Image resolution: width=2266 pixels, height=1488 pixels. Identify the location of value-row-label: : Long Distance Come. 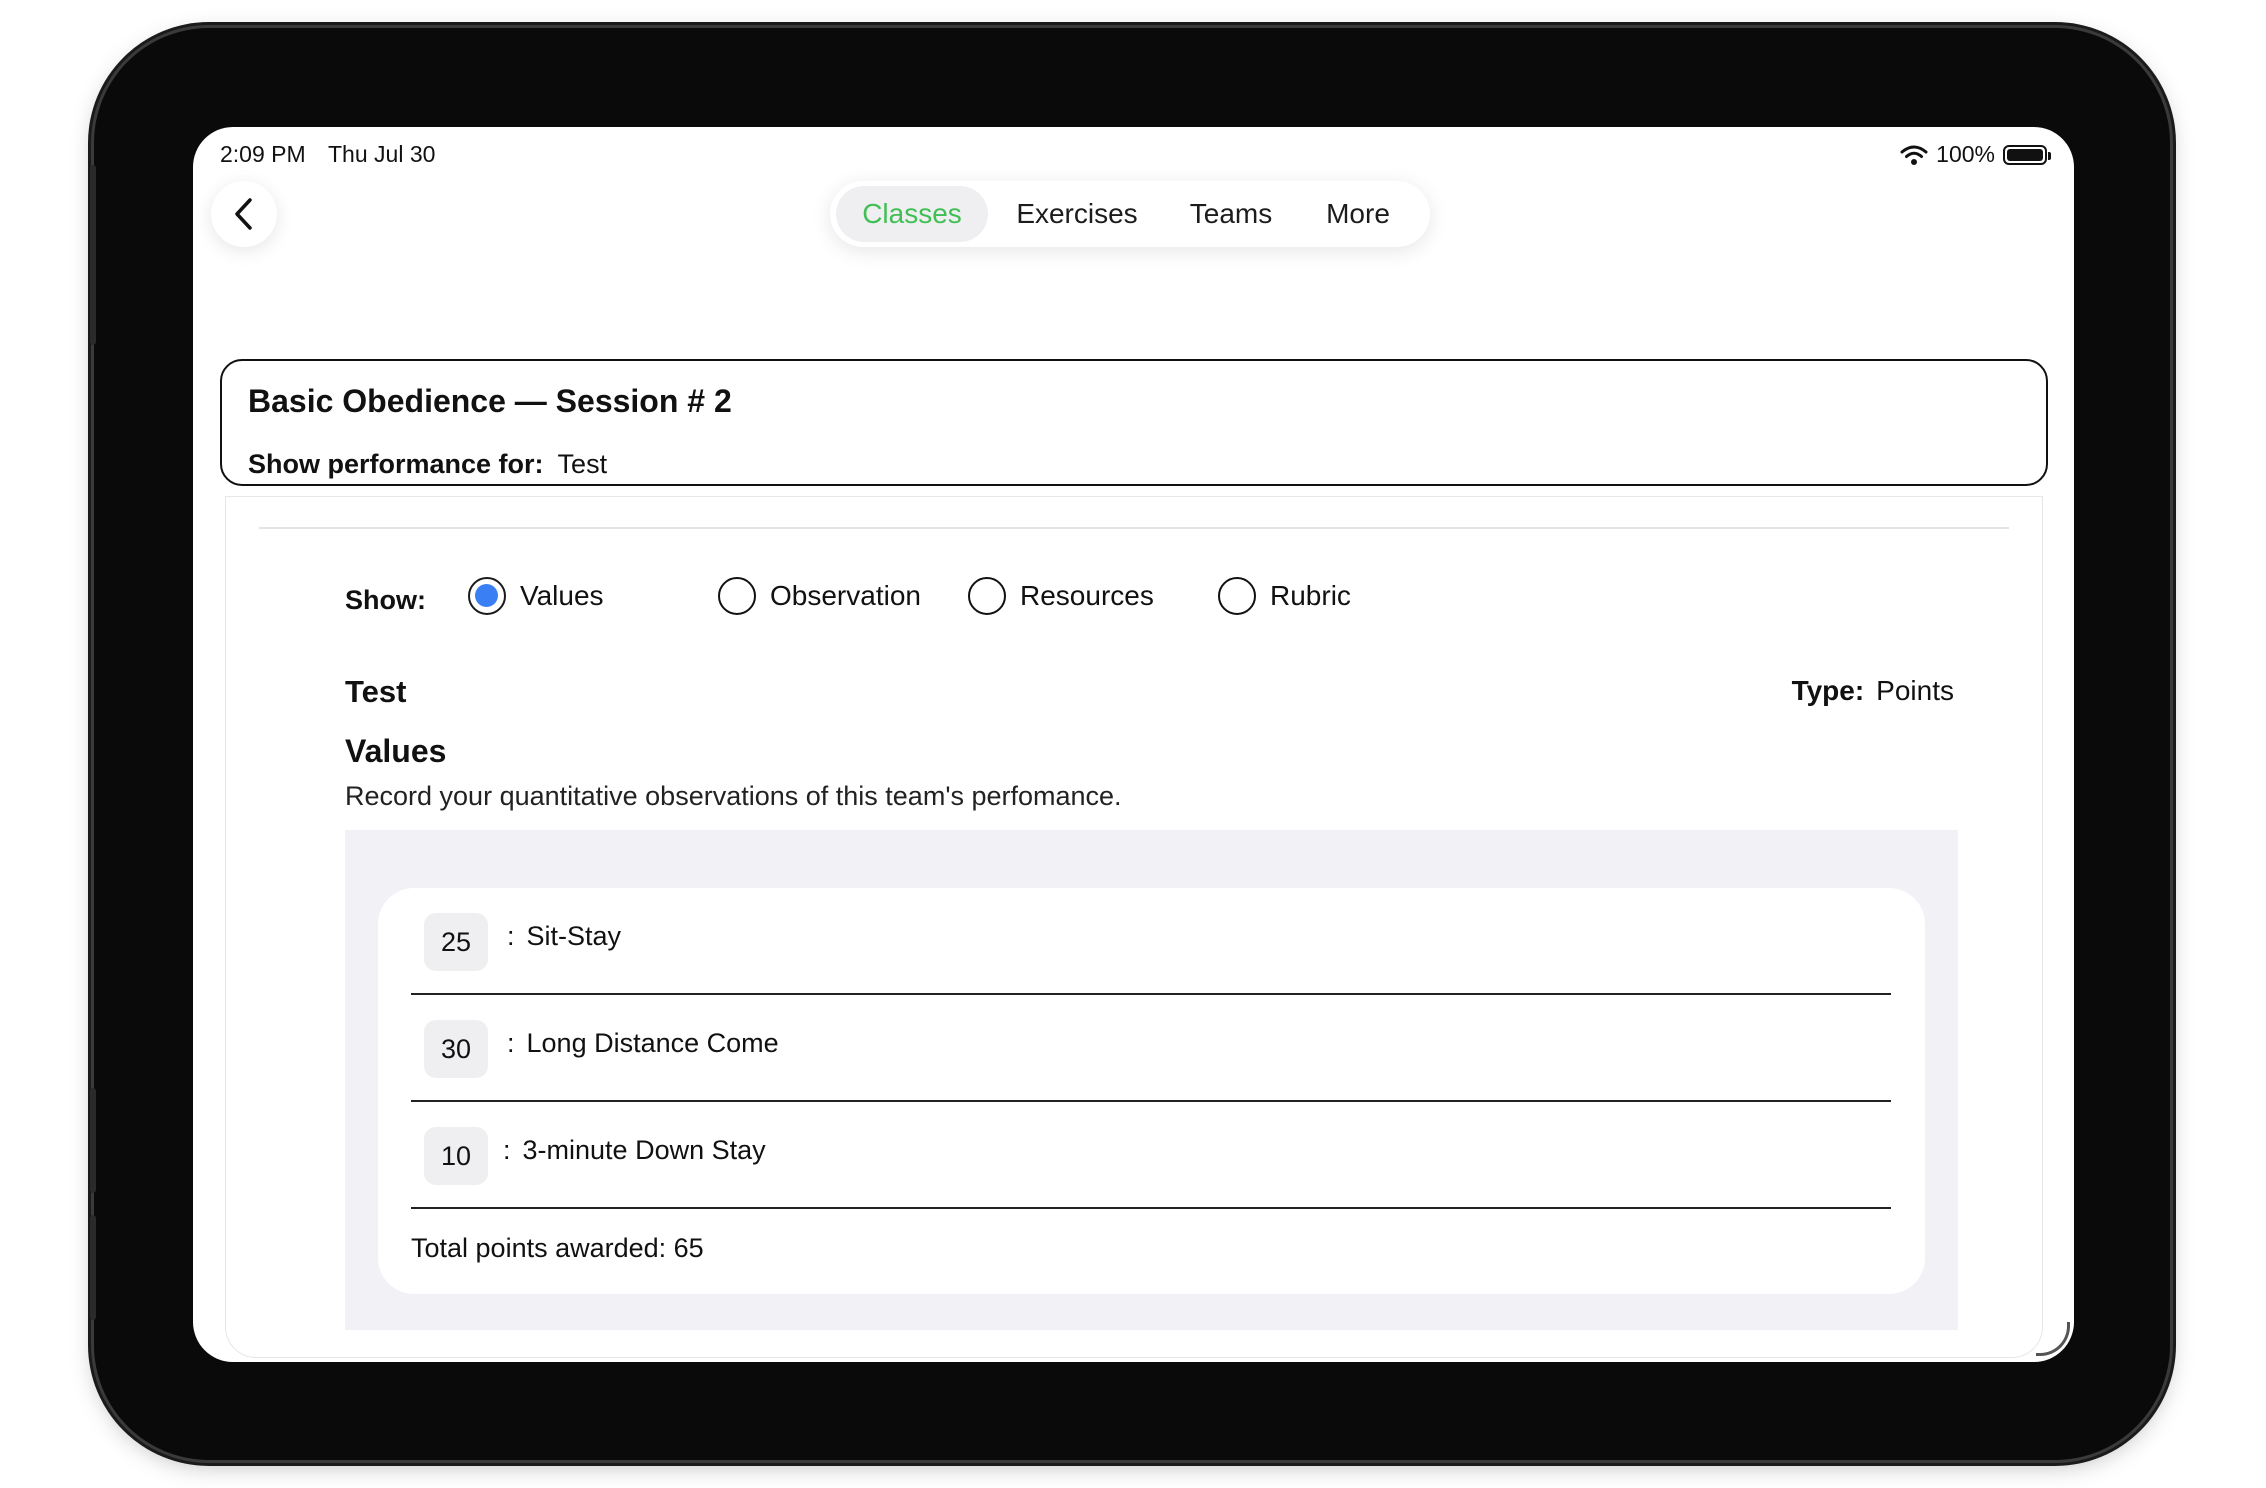
(643, 1043).